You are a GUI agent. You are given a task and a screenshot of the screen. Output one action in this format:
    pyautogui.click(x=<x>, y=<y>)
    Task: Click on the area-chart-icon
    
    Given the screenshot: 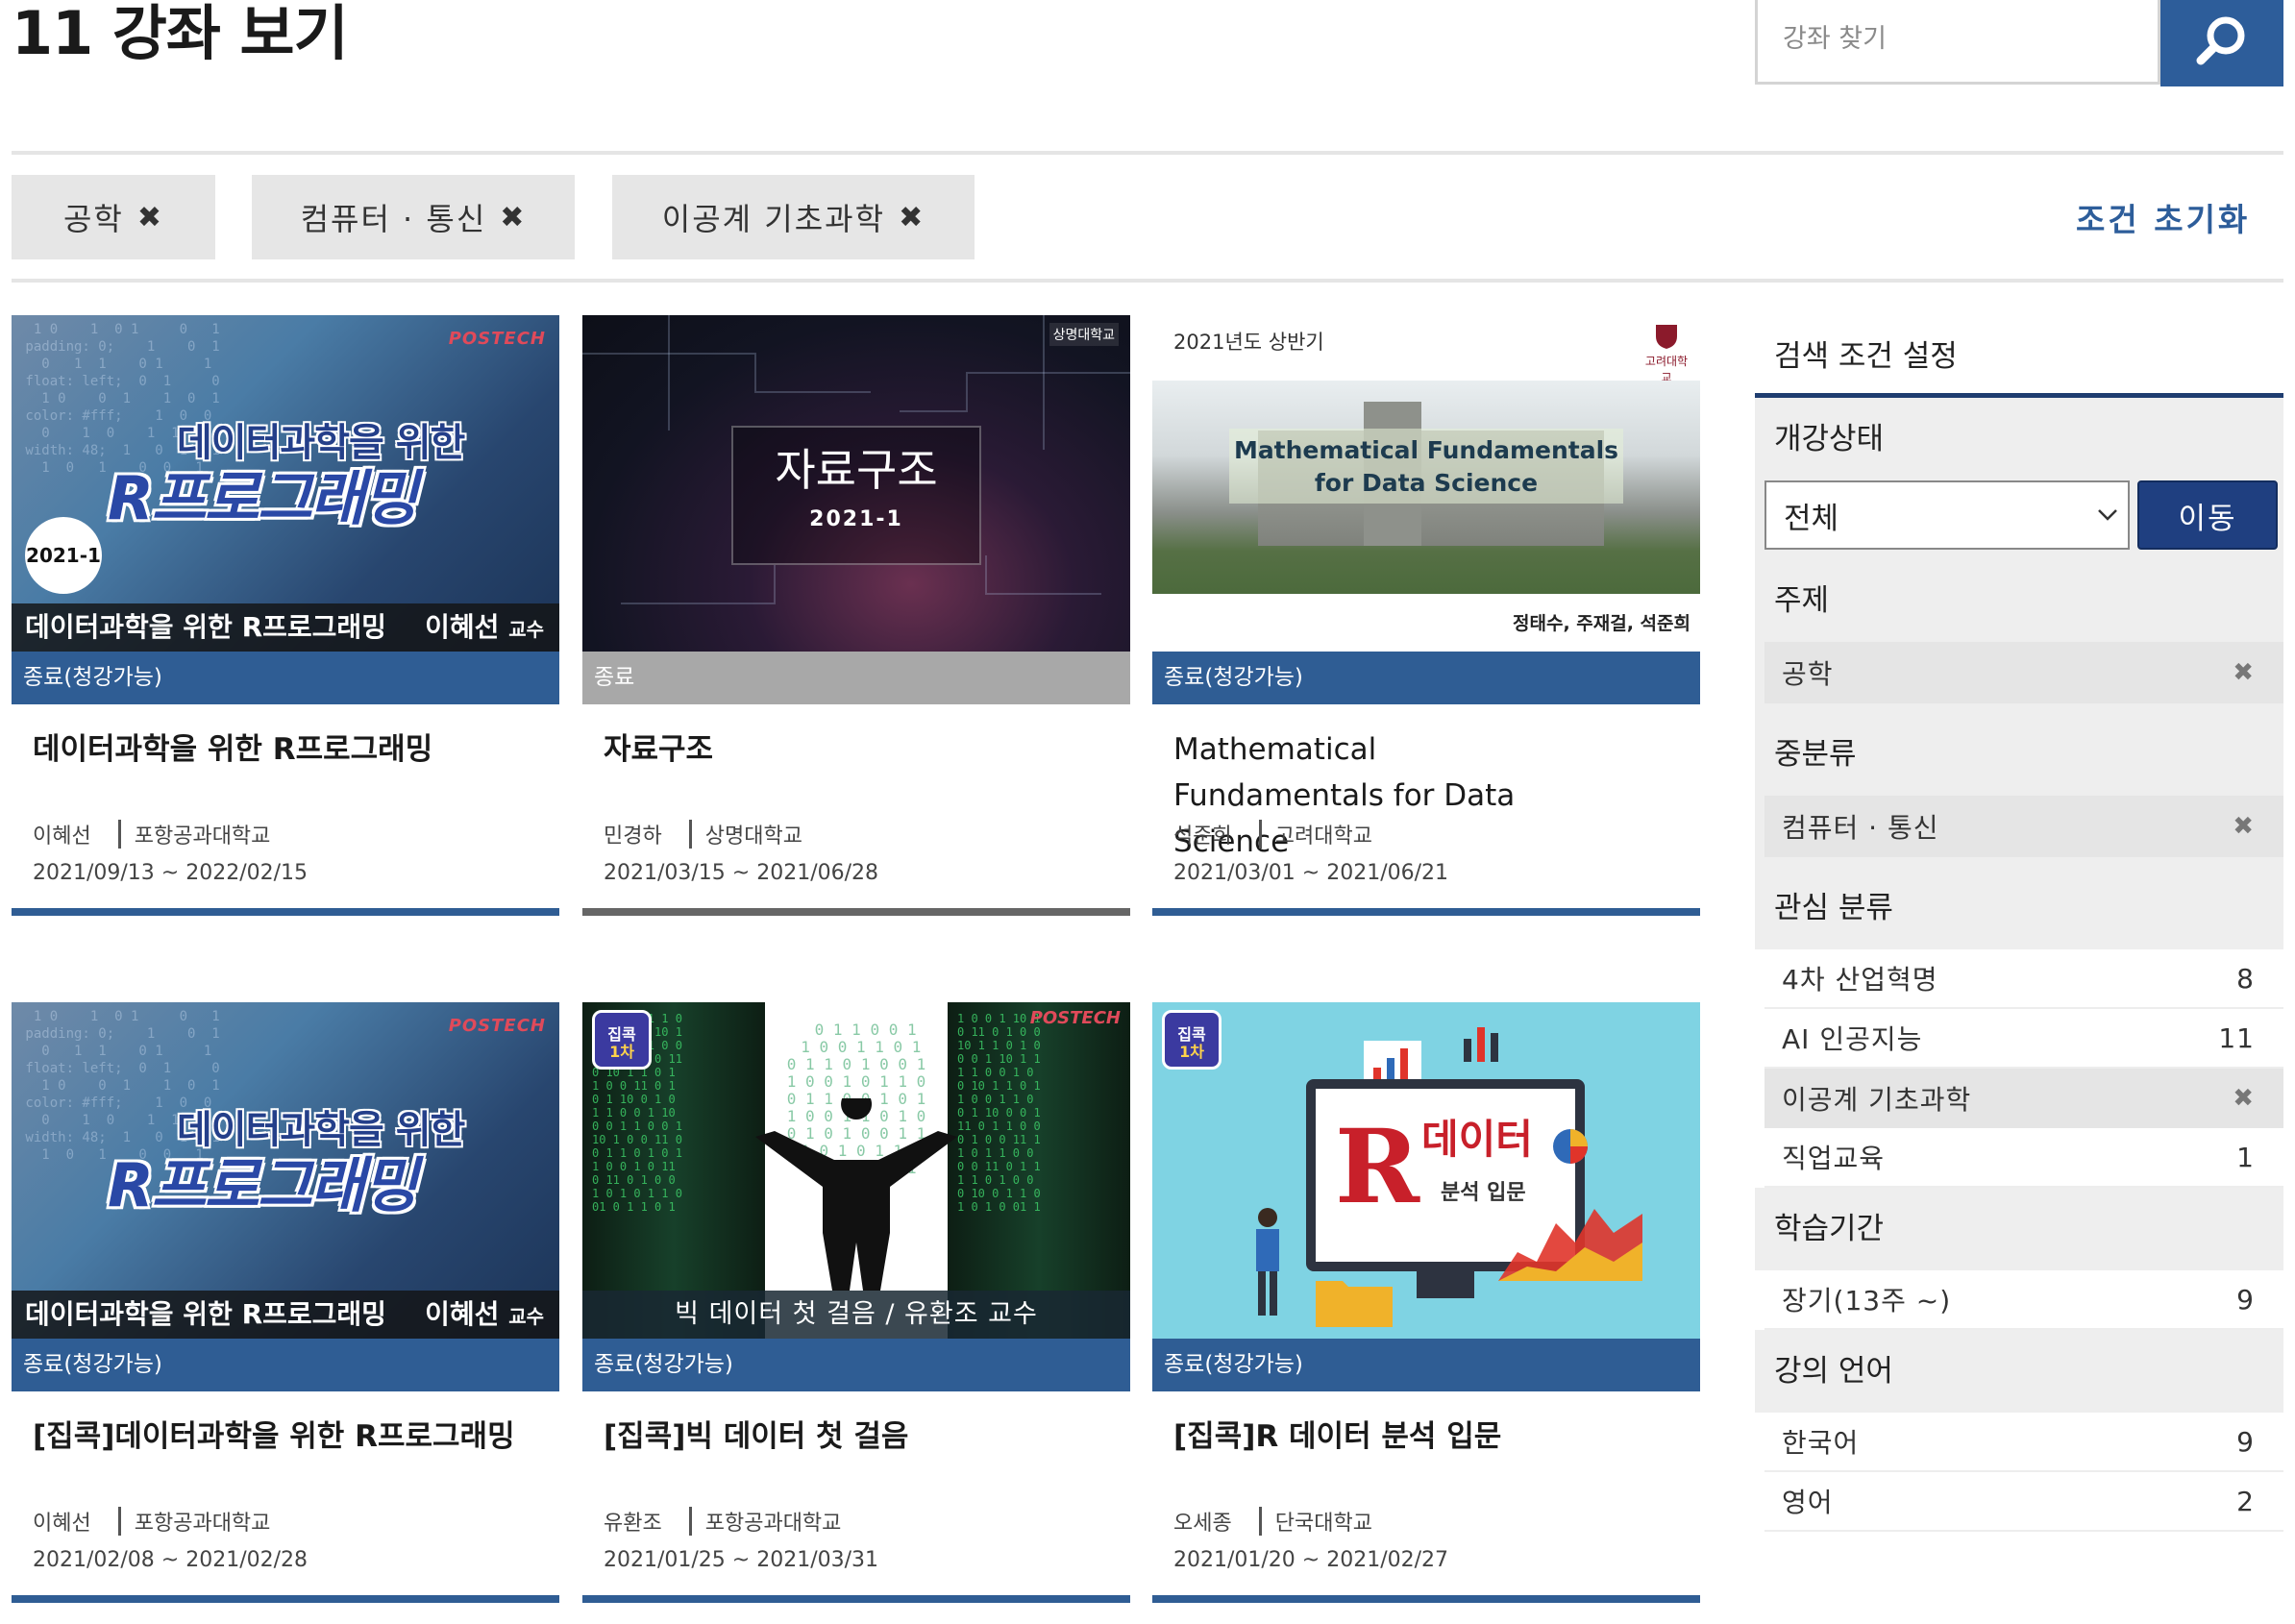 What is the action you would take?
    pyautogui.click(x=1570, y=1245)
    